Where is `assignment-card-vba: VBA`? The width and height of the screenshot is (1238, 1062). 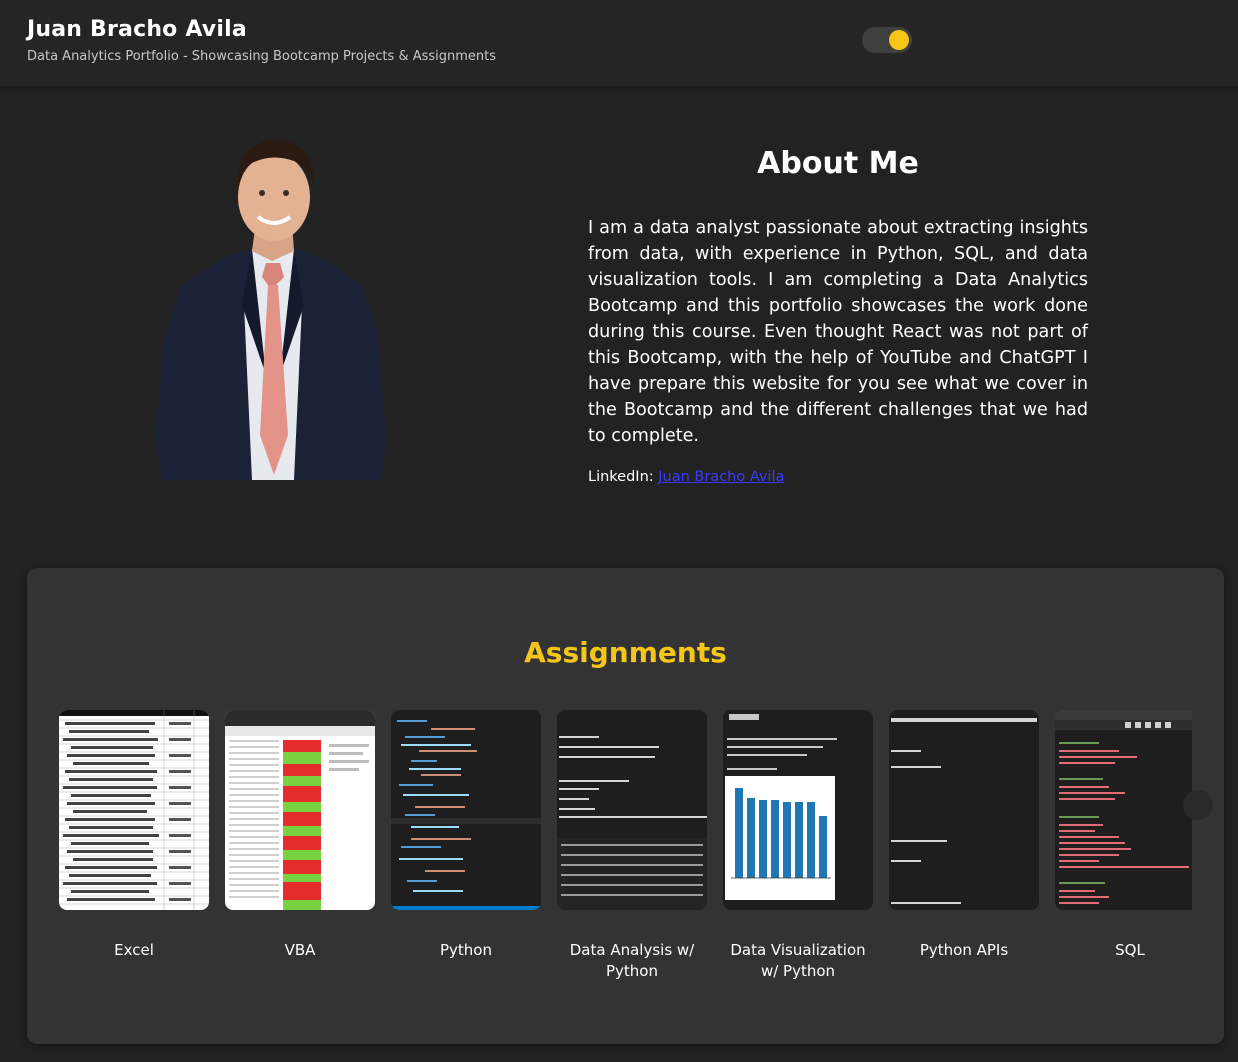
assignment-card-vba: VBA is located at coordinates (300, 835).